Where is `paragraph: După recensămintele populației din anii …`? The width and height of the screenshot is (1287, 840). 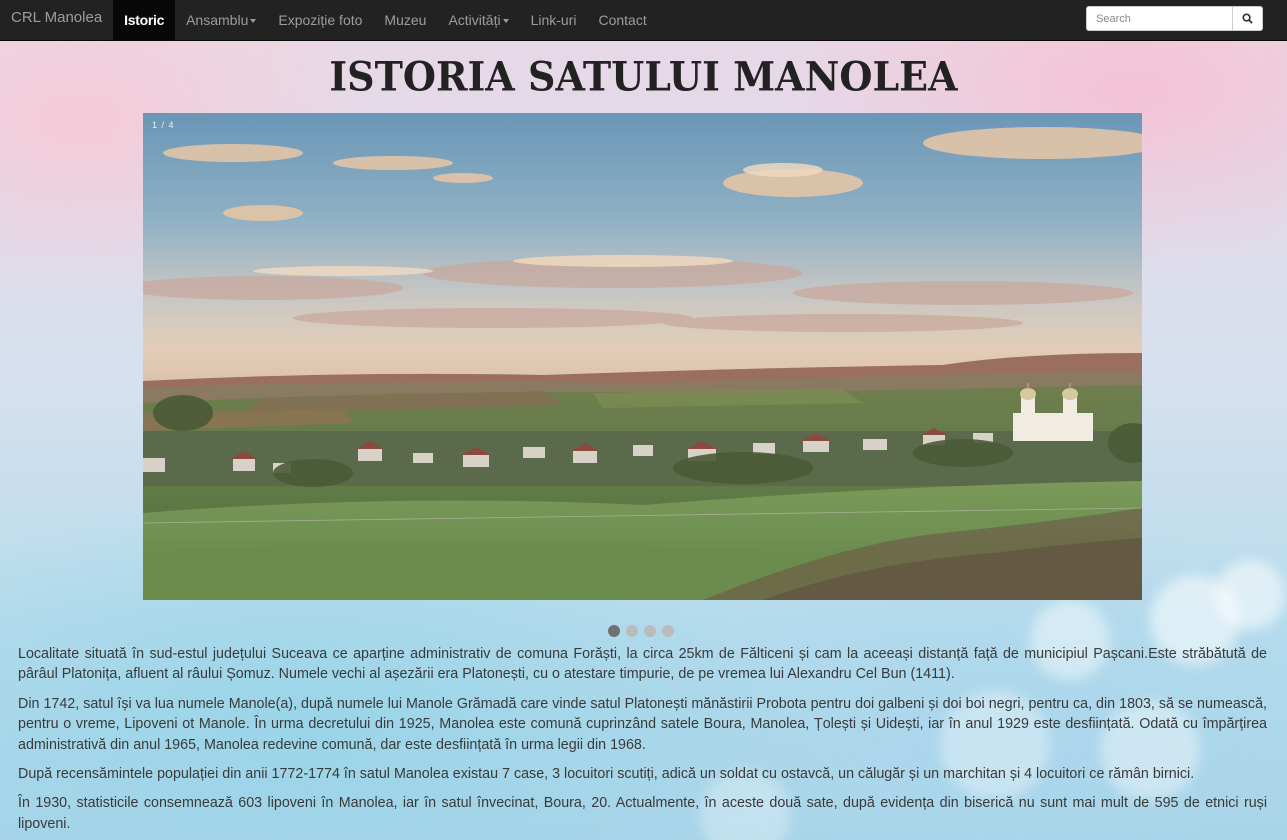 paragraph: După recensămintele populației din anii … is located at coordinates (606, 774).